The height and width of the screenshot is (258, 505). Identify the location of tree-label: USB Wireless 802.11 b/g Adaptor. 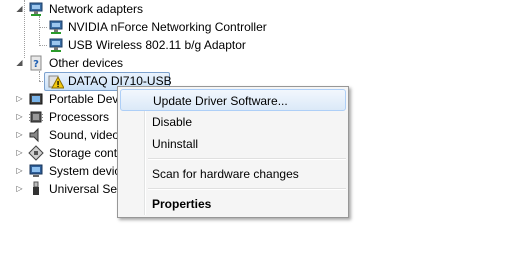
(157, 45).